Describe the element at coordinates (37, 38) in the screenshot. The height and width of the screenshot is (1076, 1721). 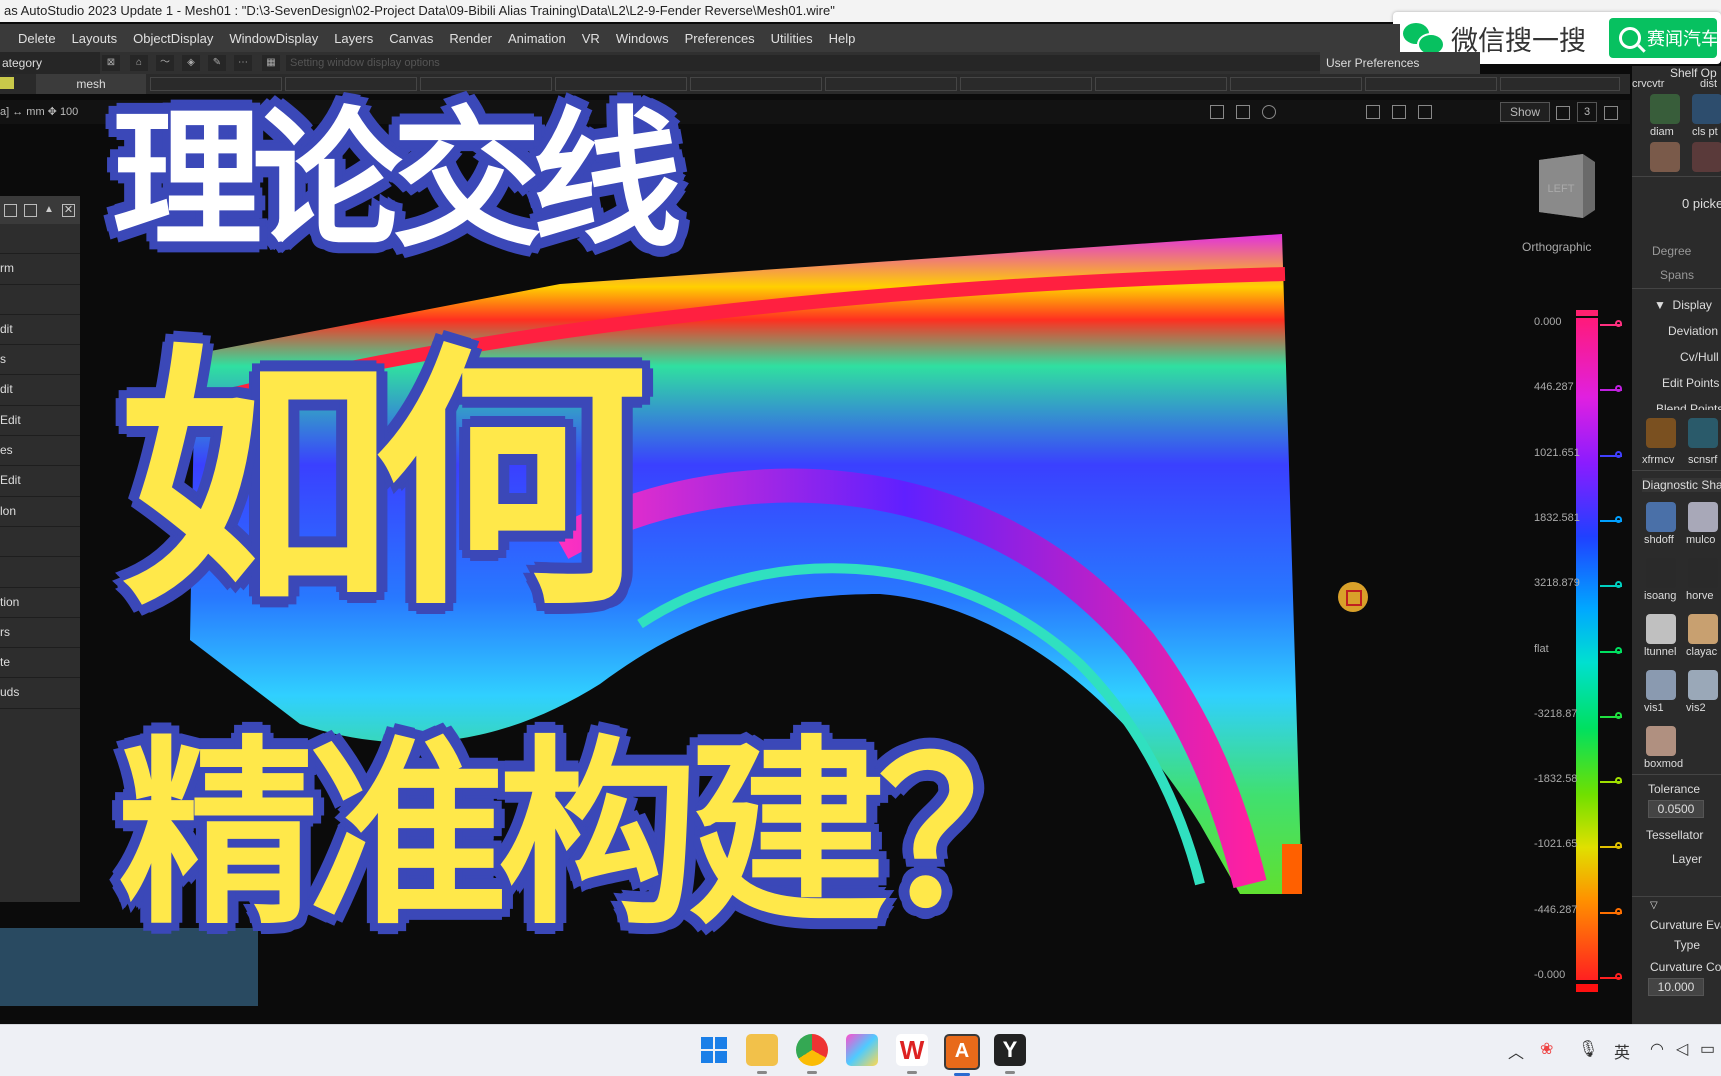
I see `menu-item-delete: Delete` at that location.